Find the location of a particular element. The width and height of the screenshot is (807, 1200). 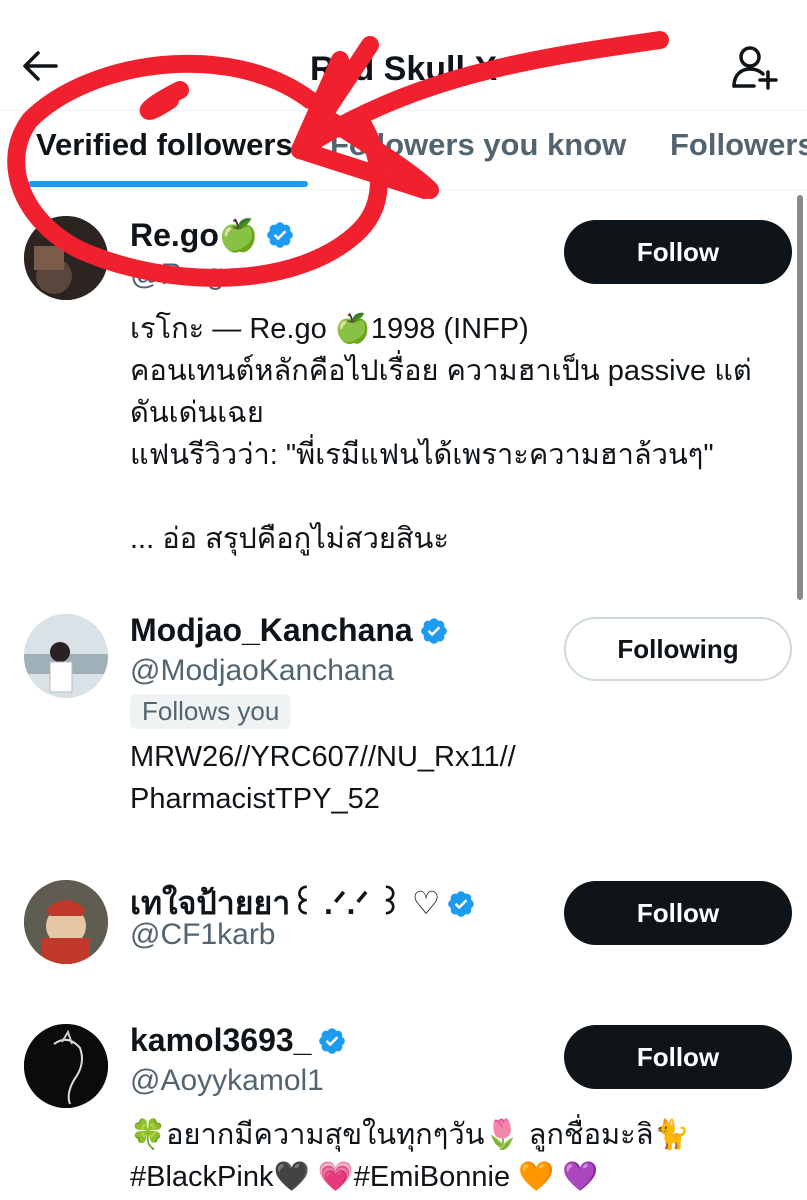

user-handle: @Re.go is located at coordinates (185, 274).